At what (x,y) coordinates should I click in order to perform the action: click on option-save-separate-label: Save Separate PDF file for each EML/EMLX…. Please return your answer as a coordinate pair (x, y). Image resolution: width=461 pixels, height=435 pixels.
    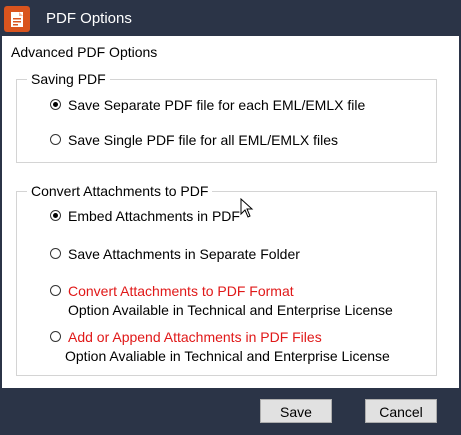
    Looking at the image, I should click on (216, 105).